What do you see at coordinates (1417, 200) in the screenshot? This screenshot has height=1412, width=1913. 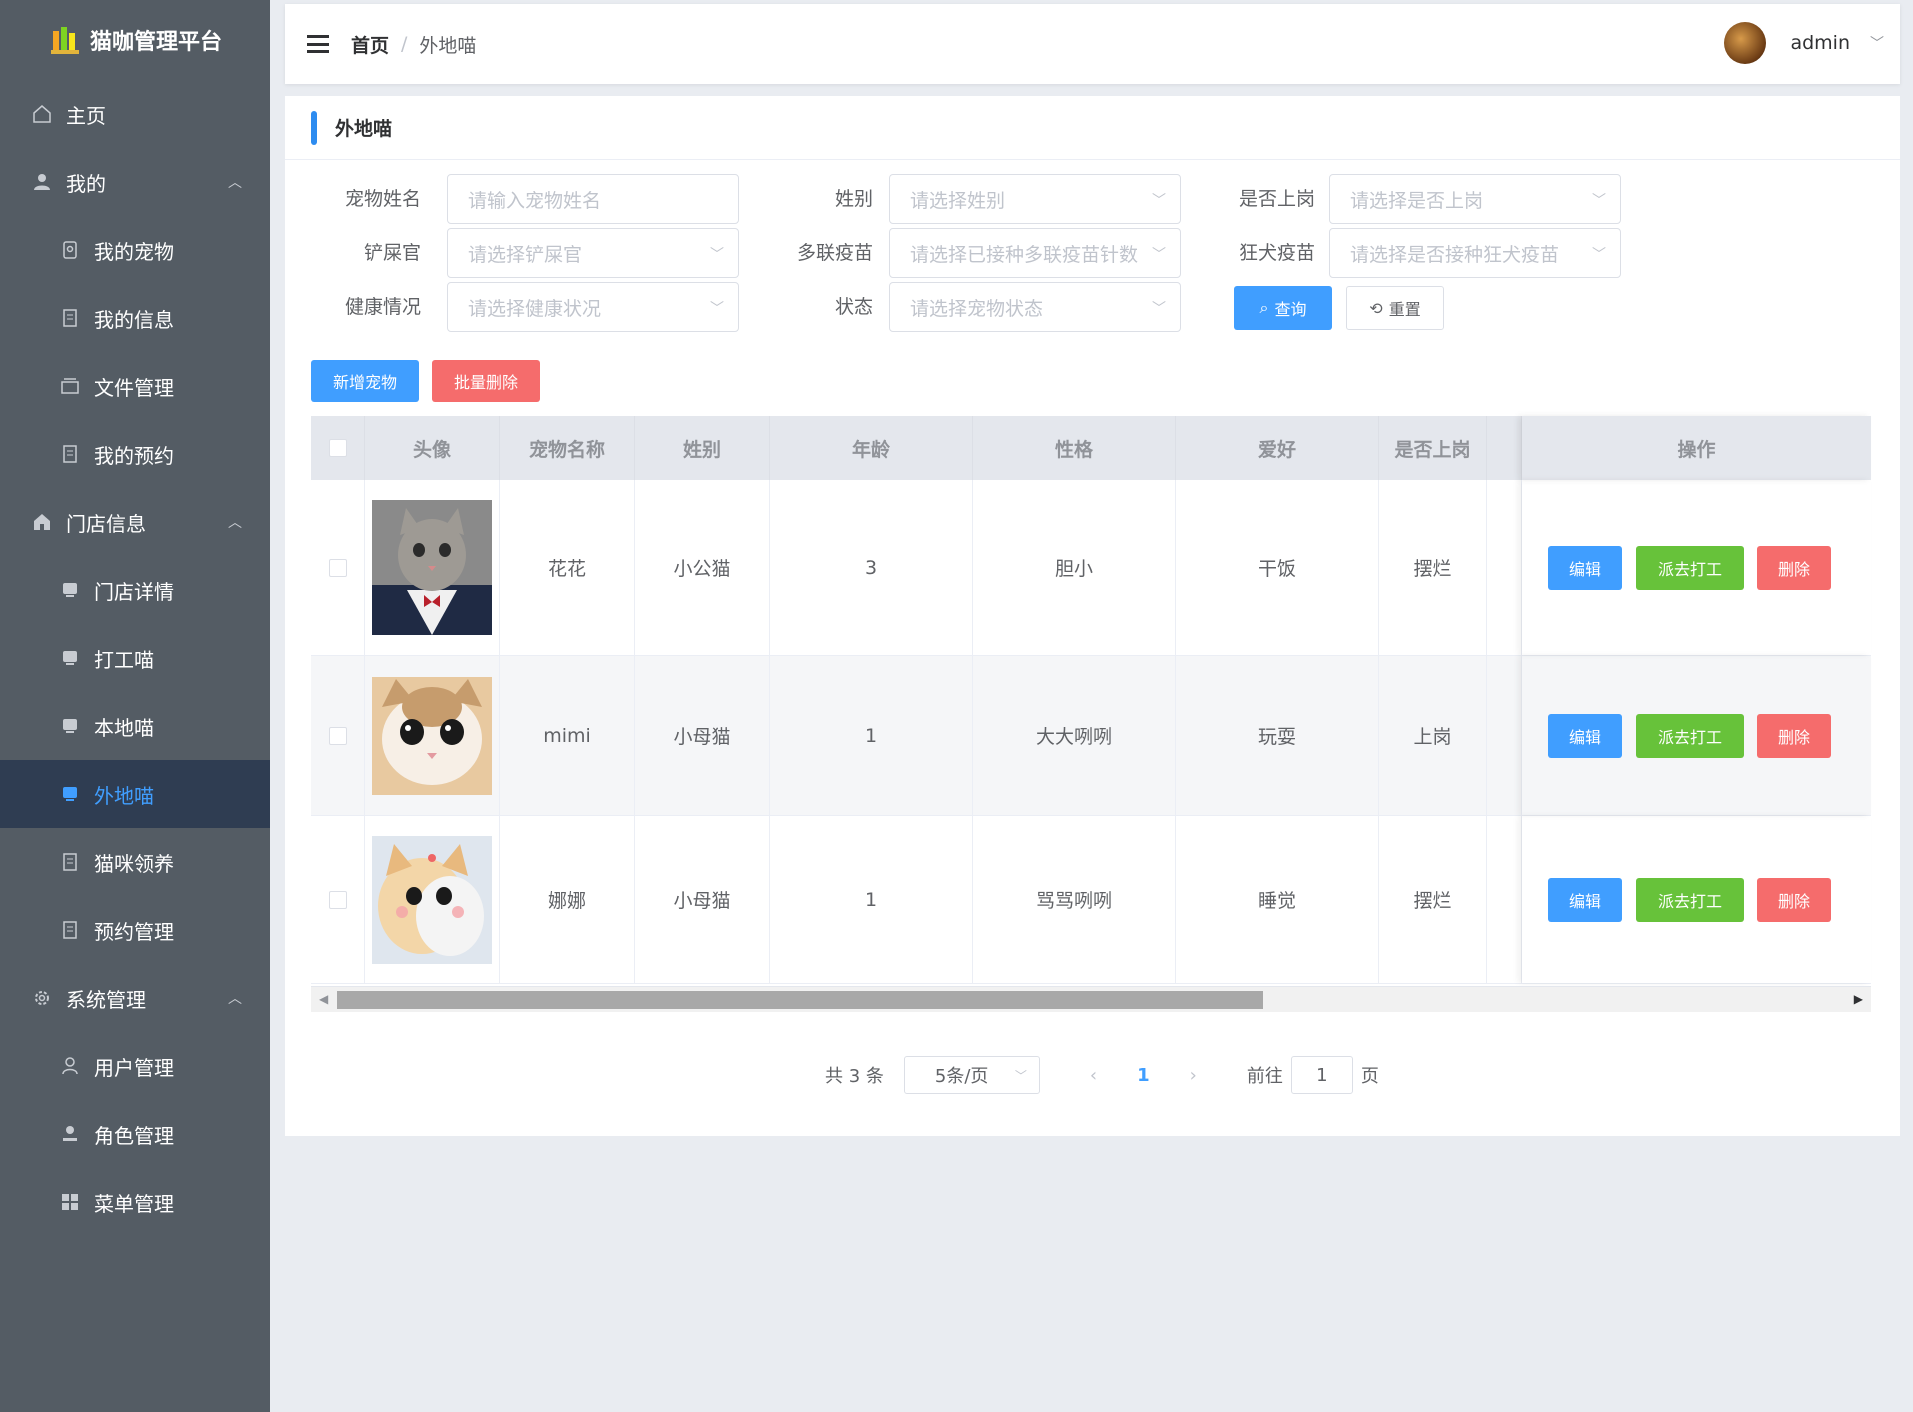 I see `on-duty-placeholder: 请选择是否上岗` at bounding box center [1417, 200].